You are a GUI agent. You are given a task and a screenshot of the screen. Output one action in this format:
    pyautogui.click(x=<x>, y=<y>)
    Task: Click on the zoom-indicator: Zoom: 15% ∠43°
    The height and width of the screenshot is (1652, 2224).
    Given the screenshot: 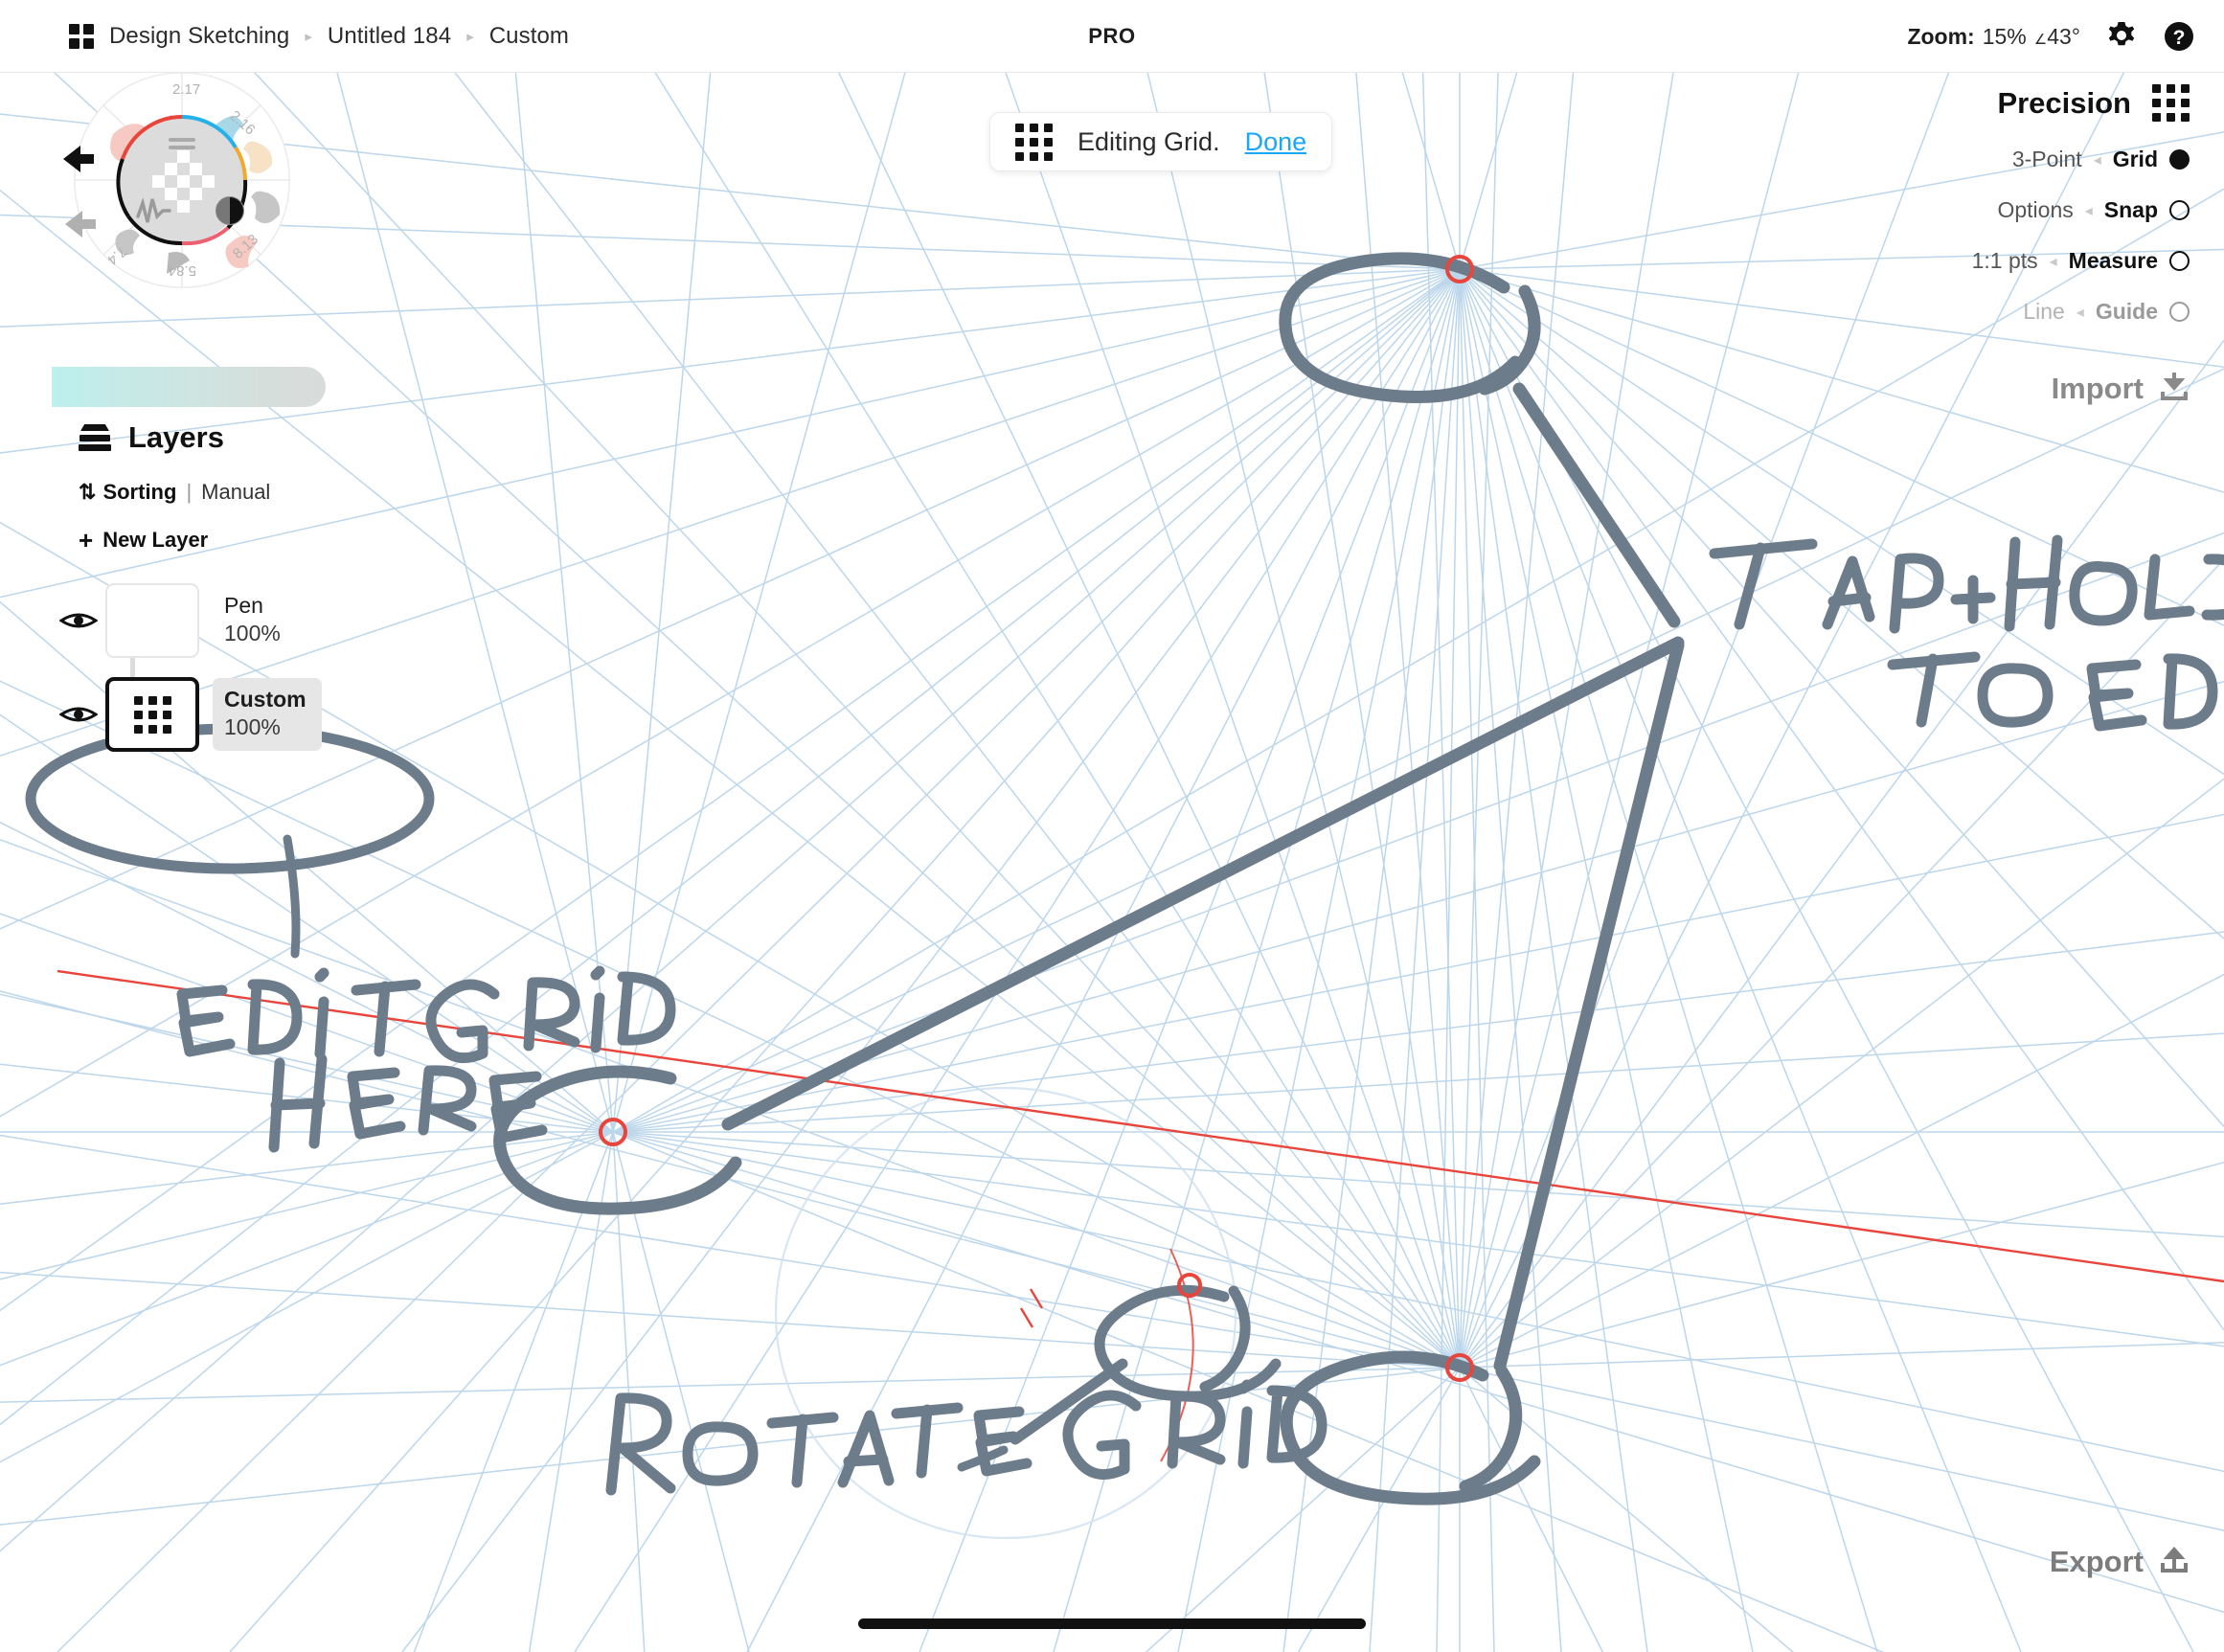 What is the action you would take?
    pyautogui.click(x=1993, y=37)
    